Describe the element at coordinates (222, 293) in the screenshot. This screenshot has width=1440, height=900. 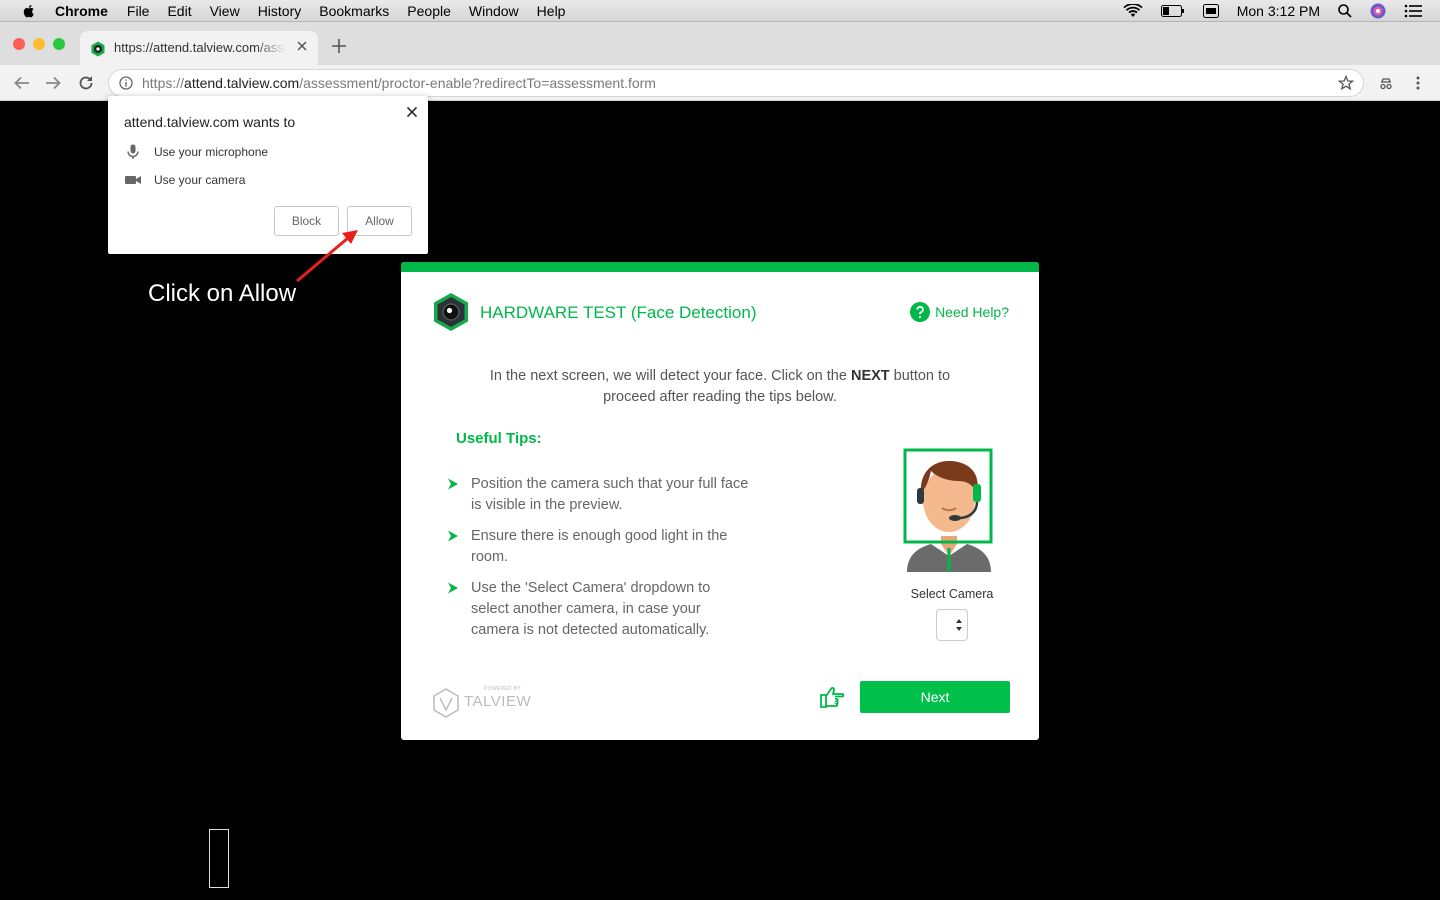
I see `annotation-text: Click on Allow` at that location.